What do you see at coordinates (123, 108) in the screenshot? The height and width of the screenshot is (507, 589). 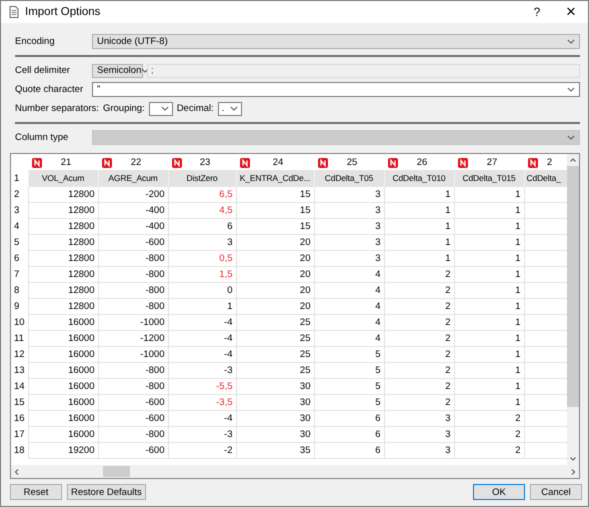 I see `field-label: Grouping:` at bounding box center [123, 108].